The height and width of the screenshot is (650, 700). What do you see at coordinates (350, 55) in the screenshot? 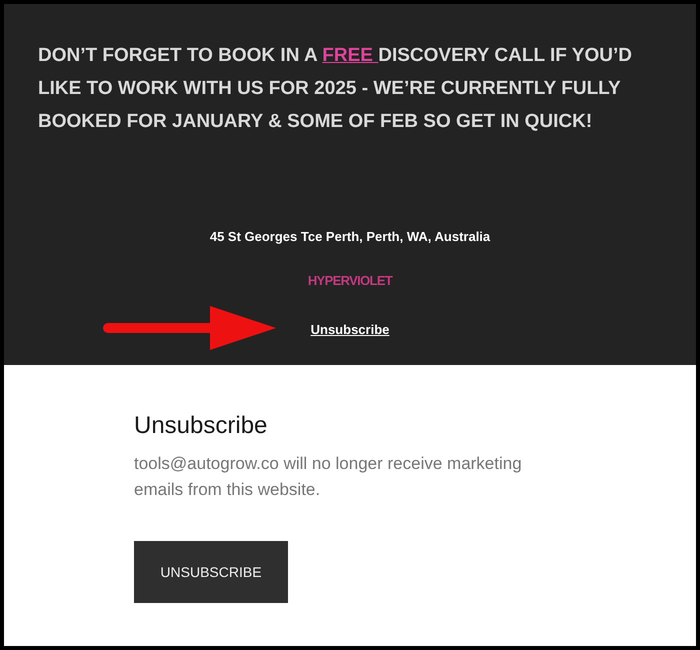
I see `free-link: FREE` at bounding box center [350, 55].